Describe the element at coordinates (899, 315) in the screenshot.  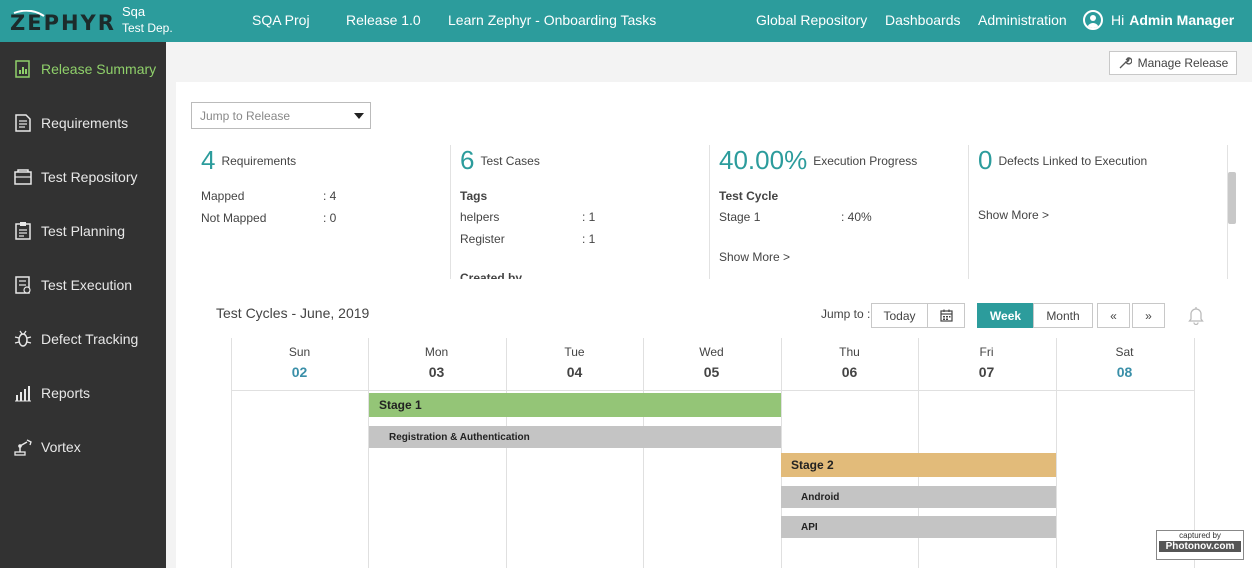
I see `today-button: Today` at that location.